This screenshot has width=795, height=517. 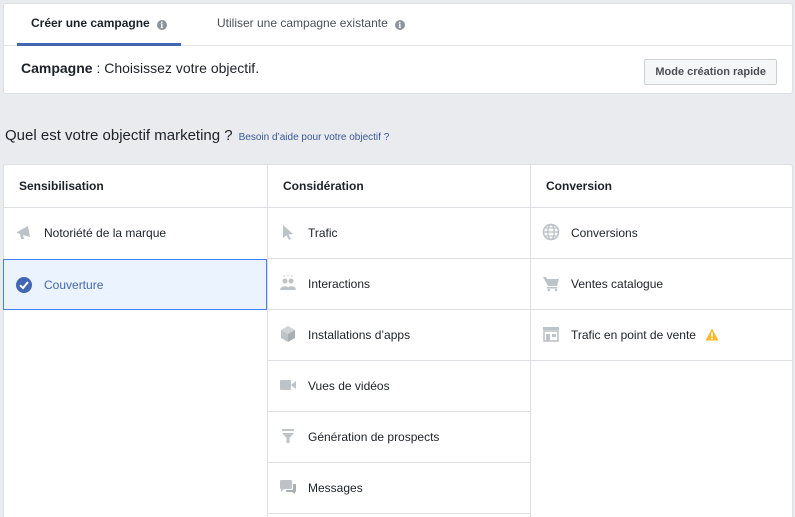 What do you see at coordinates (399, 186) in the screenshot?
I see `column-header: Considération` at bounding box center [399, 186].